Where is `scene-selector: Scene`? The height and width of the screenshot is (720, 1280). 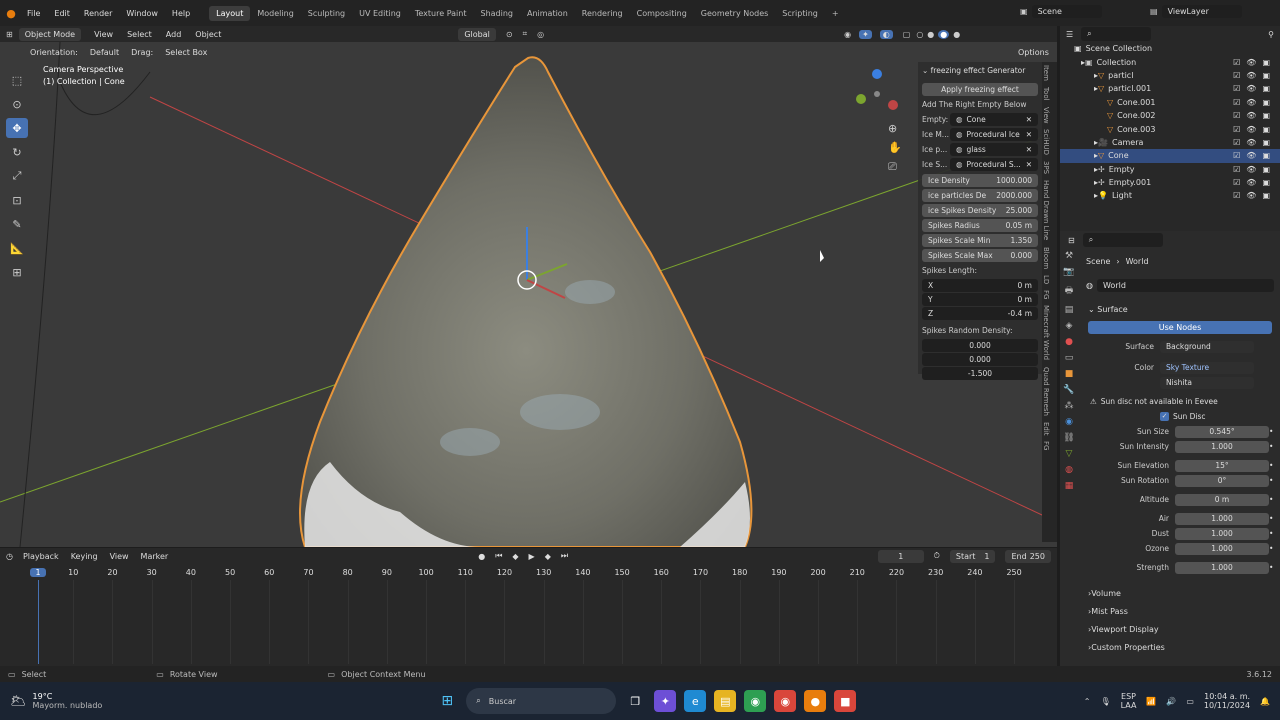 scene-selector: Scene is located at coordinates (1066, 11).